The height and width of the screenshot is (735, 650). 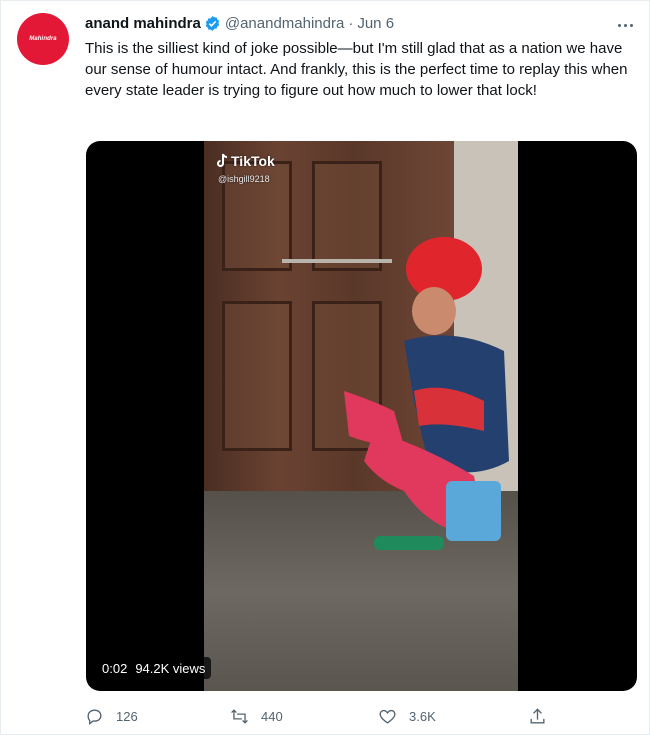 What do you see at coordinates (111, 716) in the screenshot?
I see `reply-button: 126` at bounding box center [111, 716].